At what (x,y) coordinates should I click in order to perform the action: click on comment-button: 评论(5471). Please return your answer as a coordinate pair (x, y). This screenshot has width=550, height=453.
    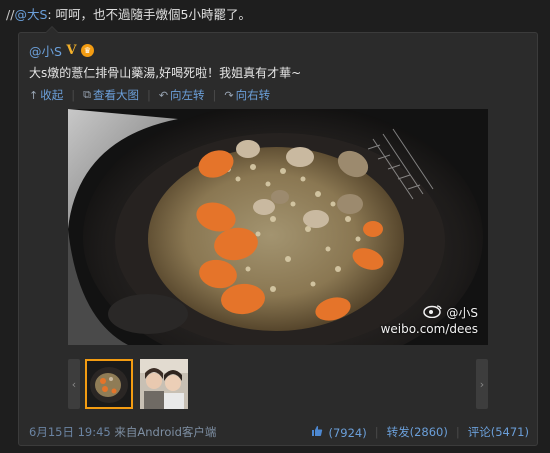
    Looking at the image, I should click on (498, 432).